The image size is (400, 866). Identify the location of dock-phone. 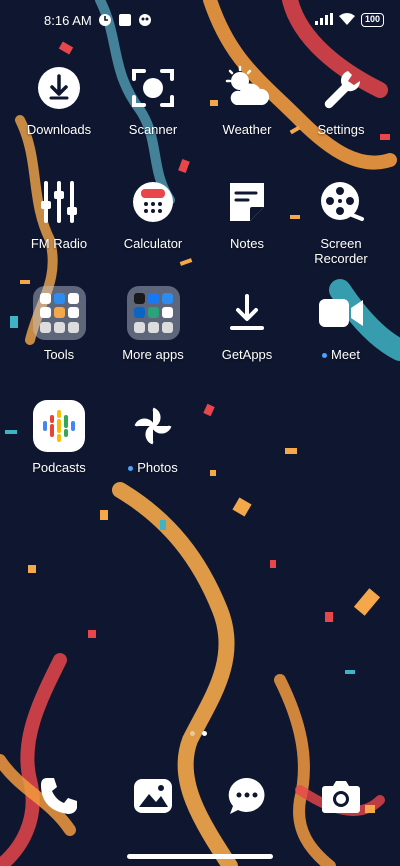
(59, 798).